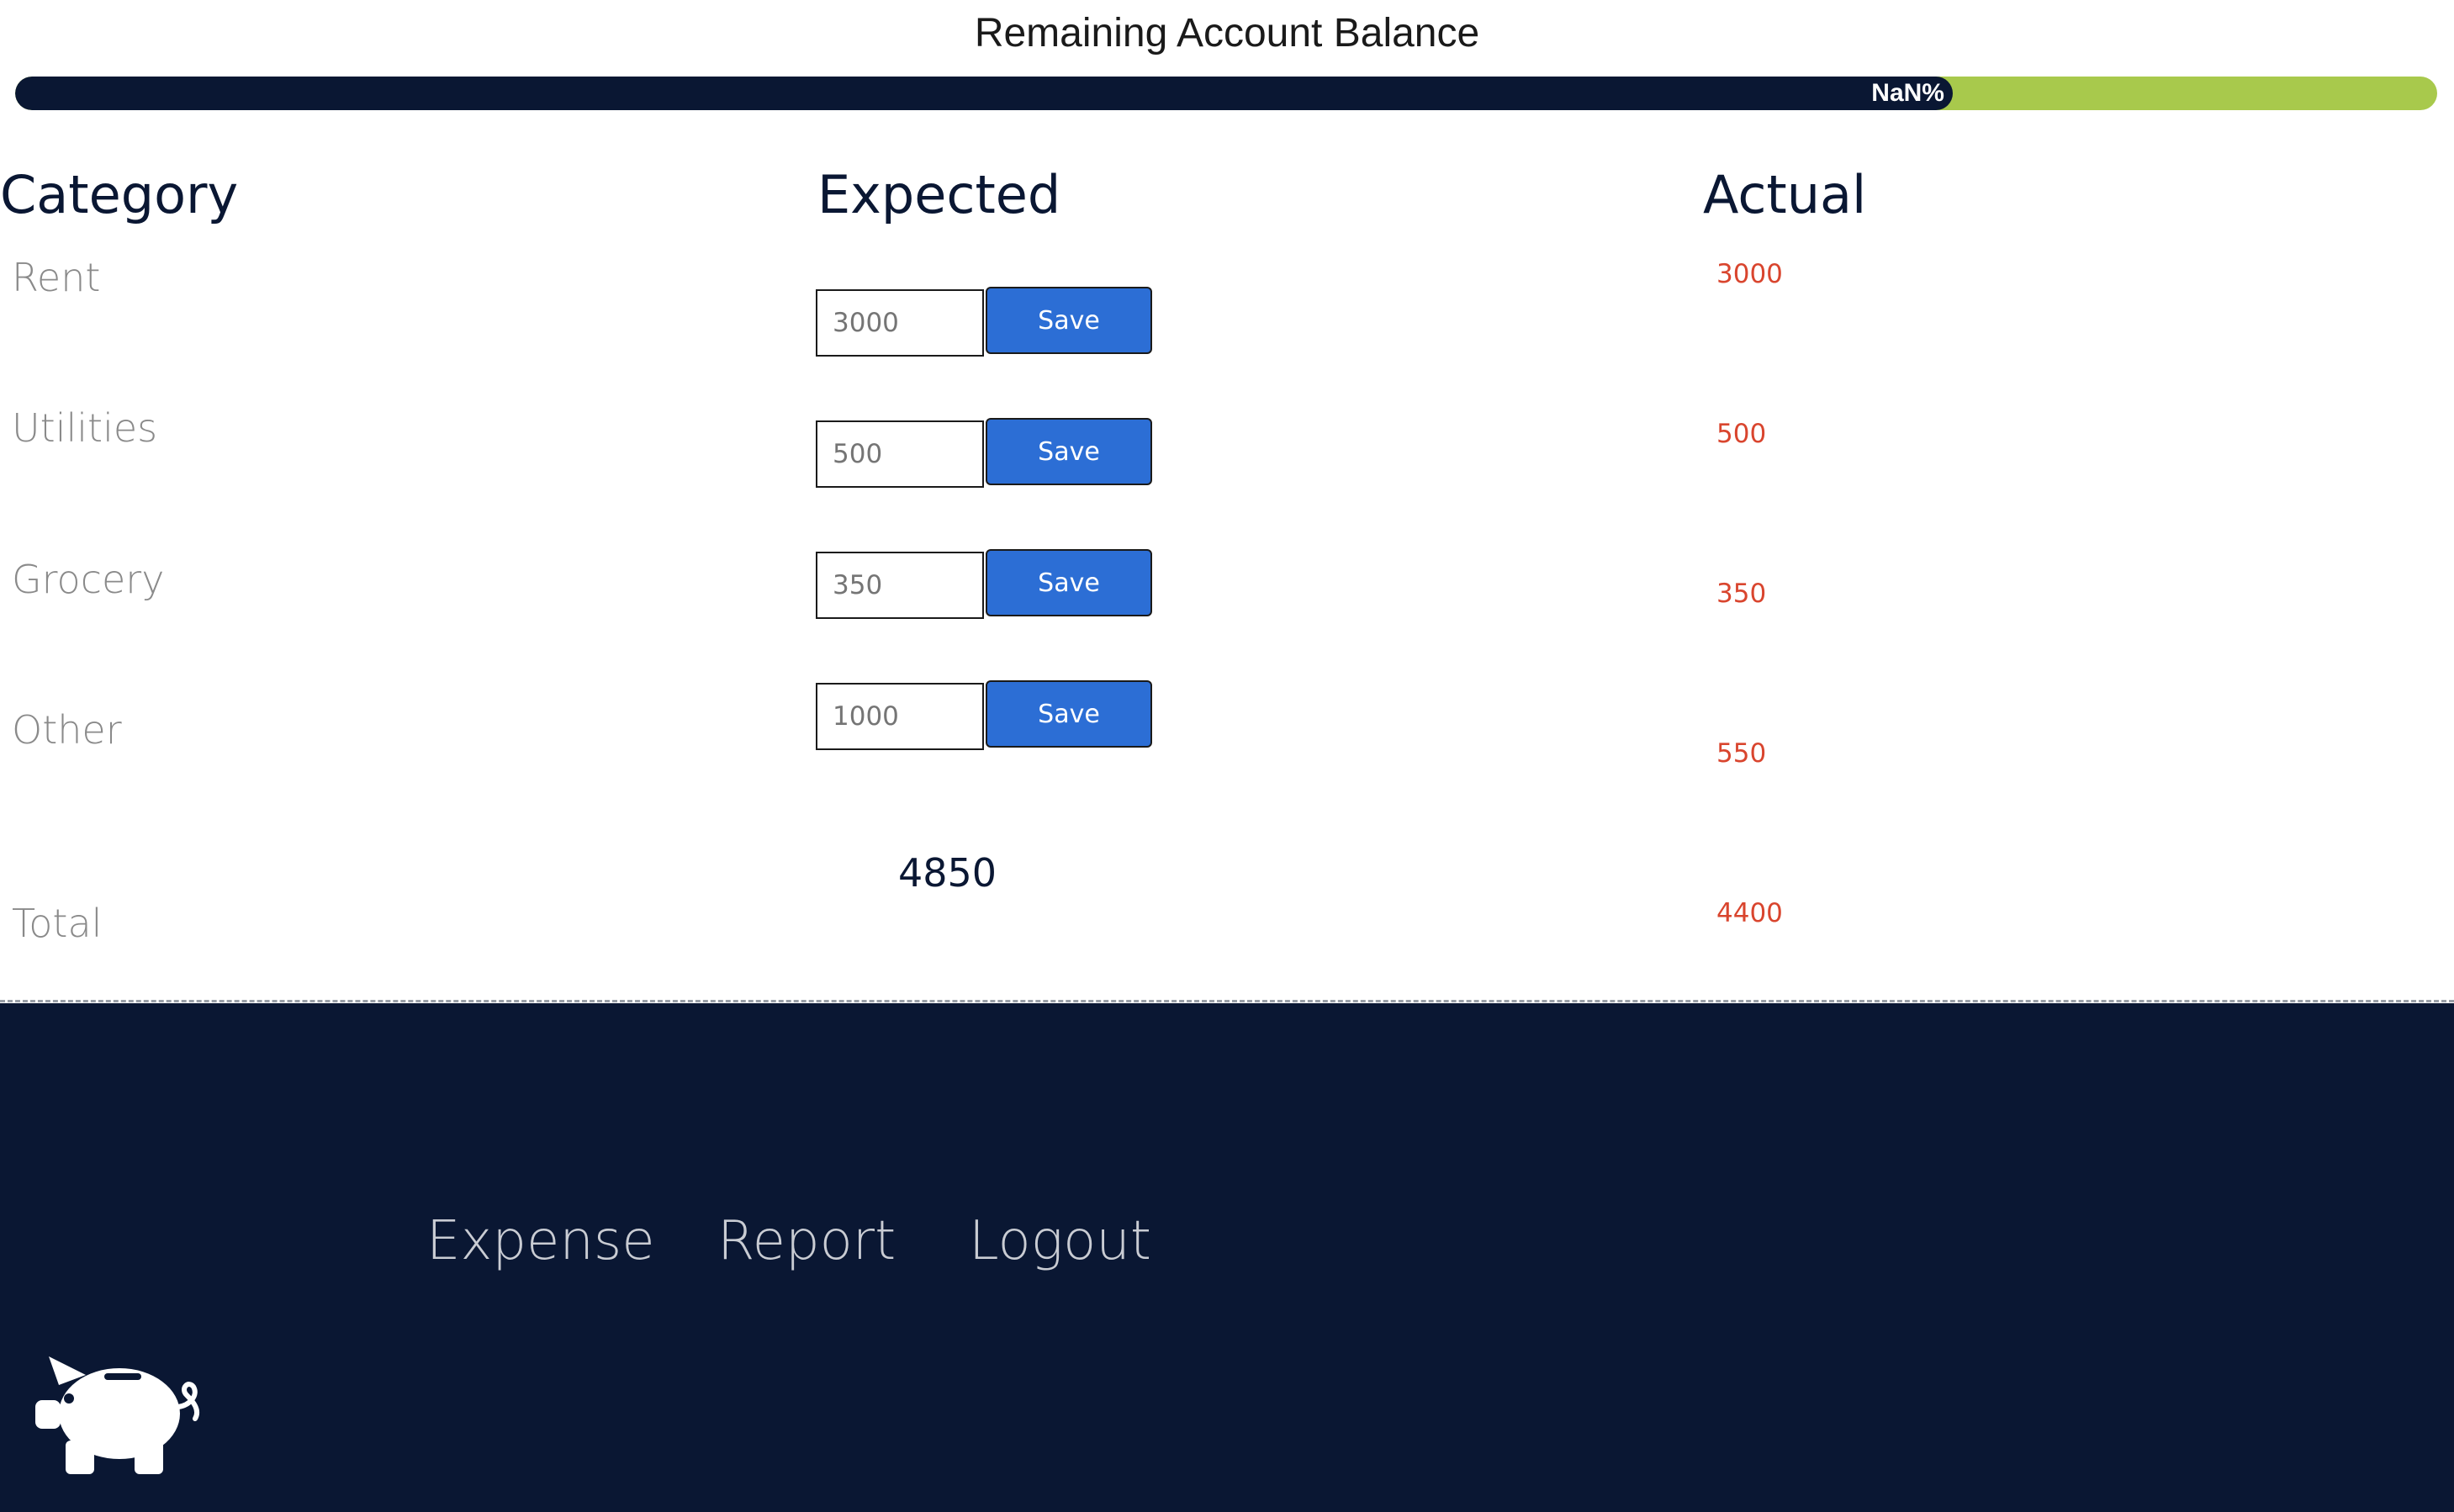 The height and width of the screenshot is (1512, 2454). Describe the element at coordinates (88, 579) in the screenshot. I see `category-label-grocery: Grocery` at that location.